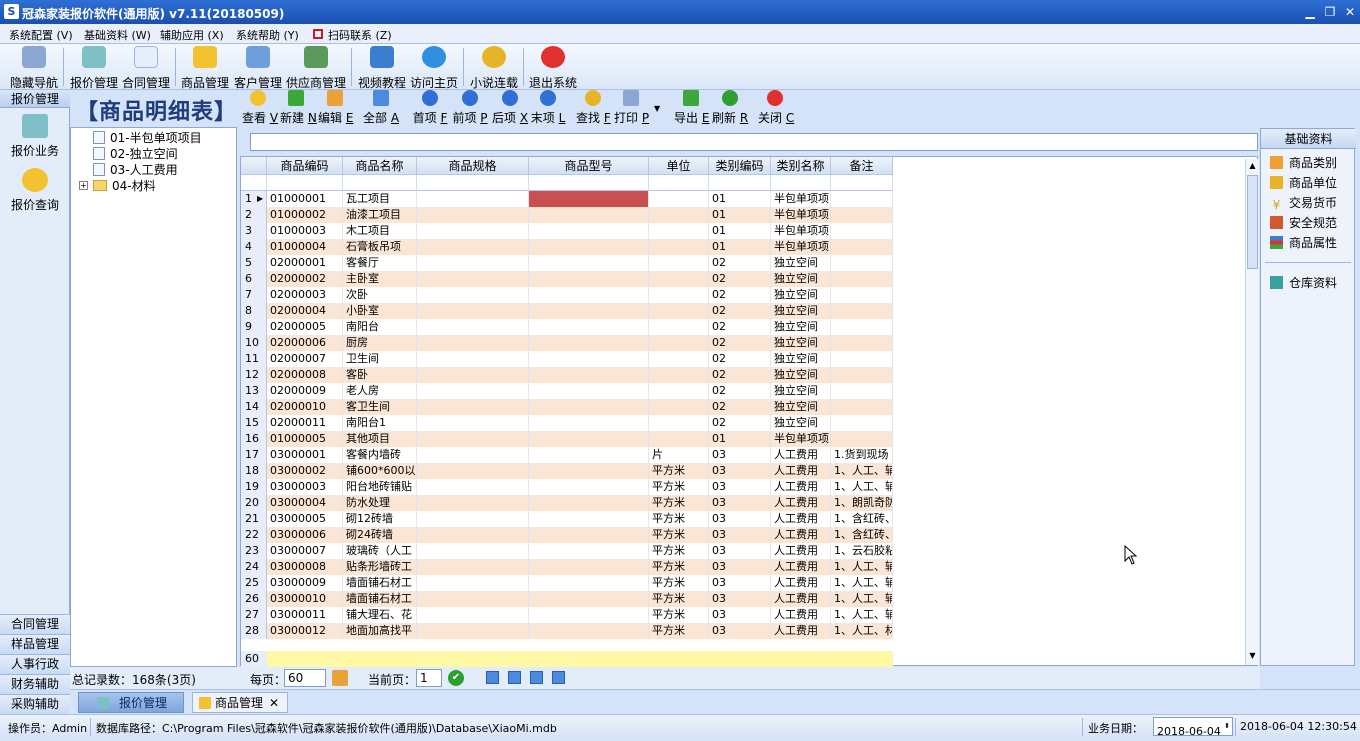 This screenshot has width=1360, height=741. What do you see at coordinates (380, 439) in the screenshot?
I see `goods-name-cell: 其他项目` at bounding box center [380, 439].